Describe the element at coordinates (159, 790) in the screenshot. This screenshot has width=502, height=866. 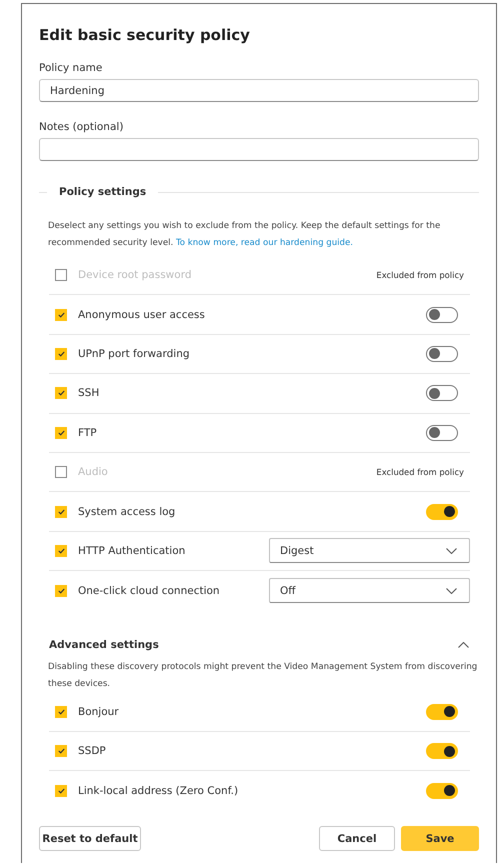
I see `setting-label: Link-local address (Zero Conf.)` at that location.